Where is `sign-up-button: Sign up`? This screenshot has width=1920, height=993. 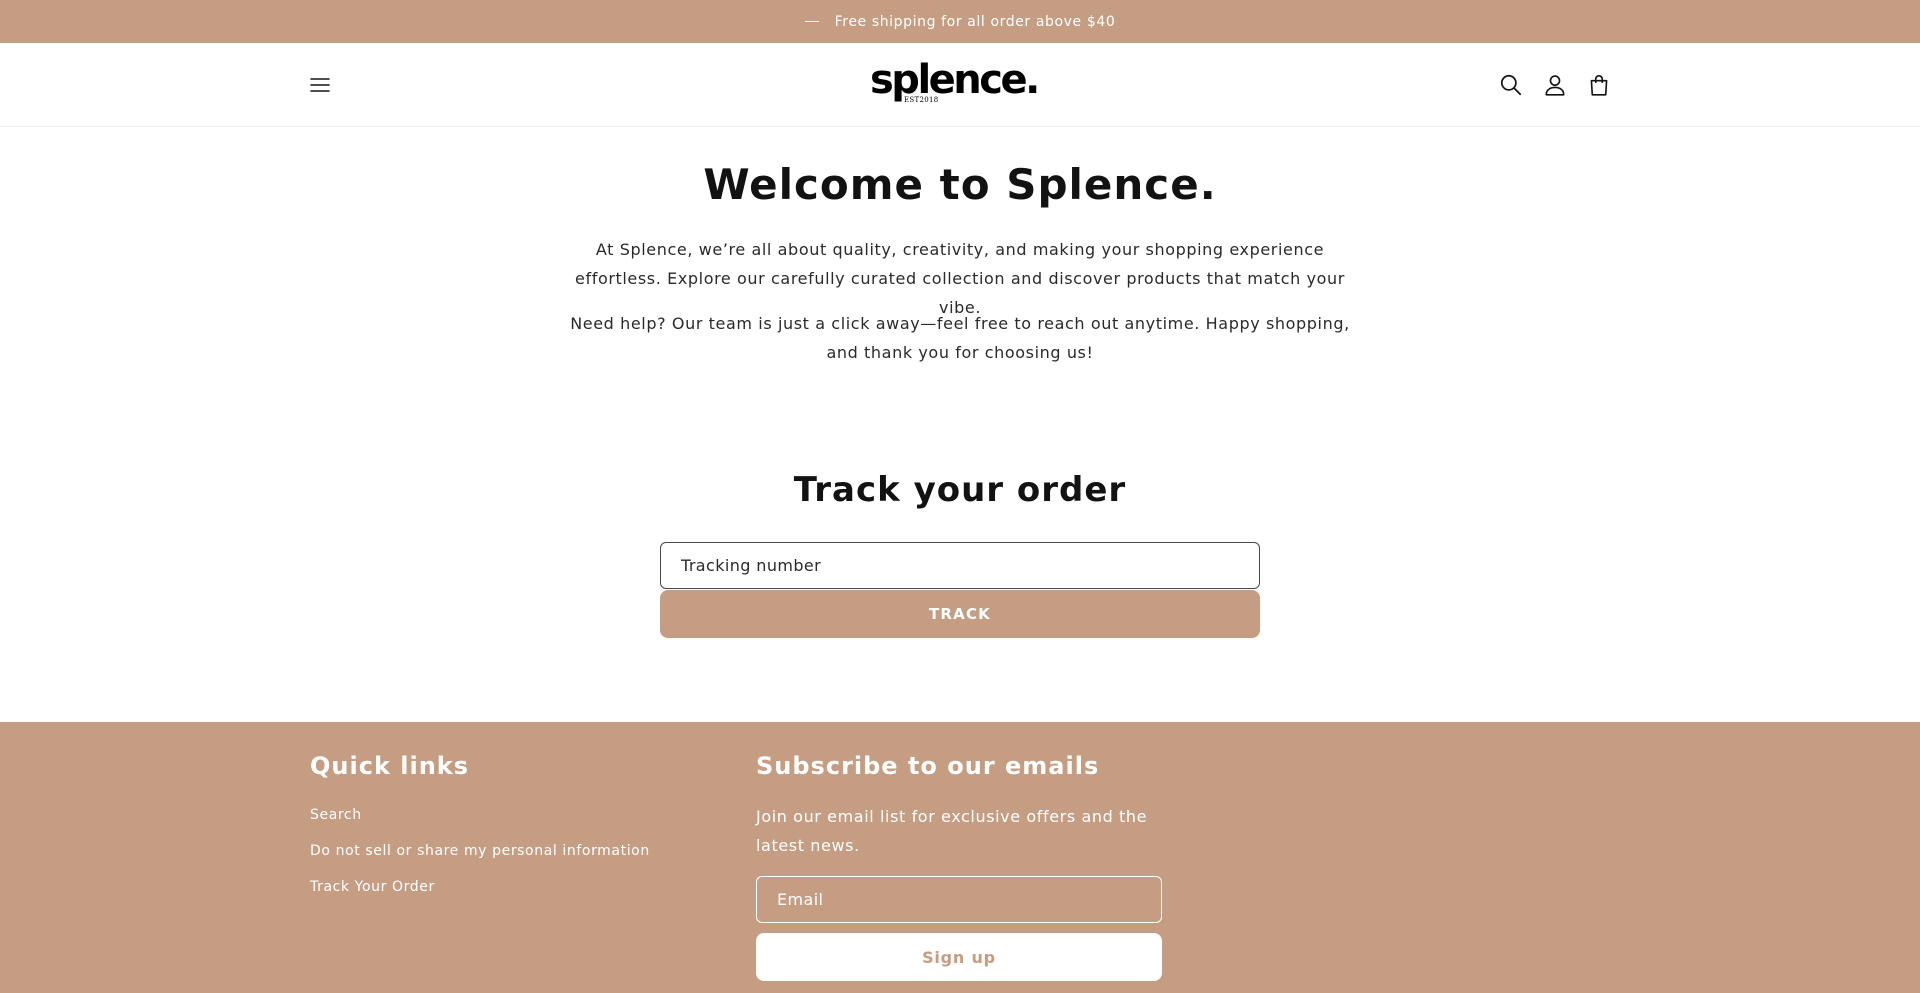
sign-up-button: Sign up is located at coordinates (959, 957).